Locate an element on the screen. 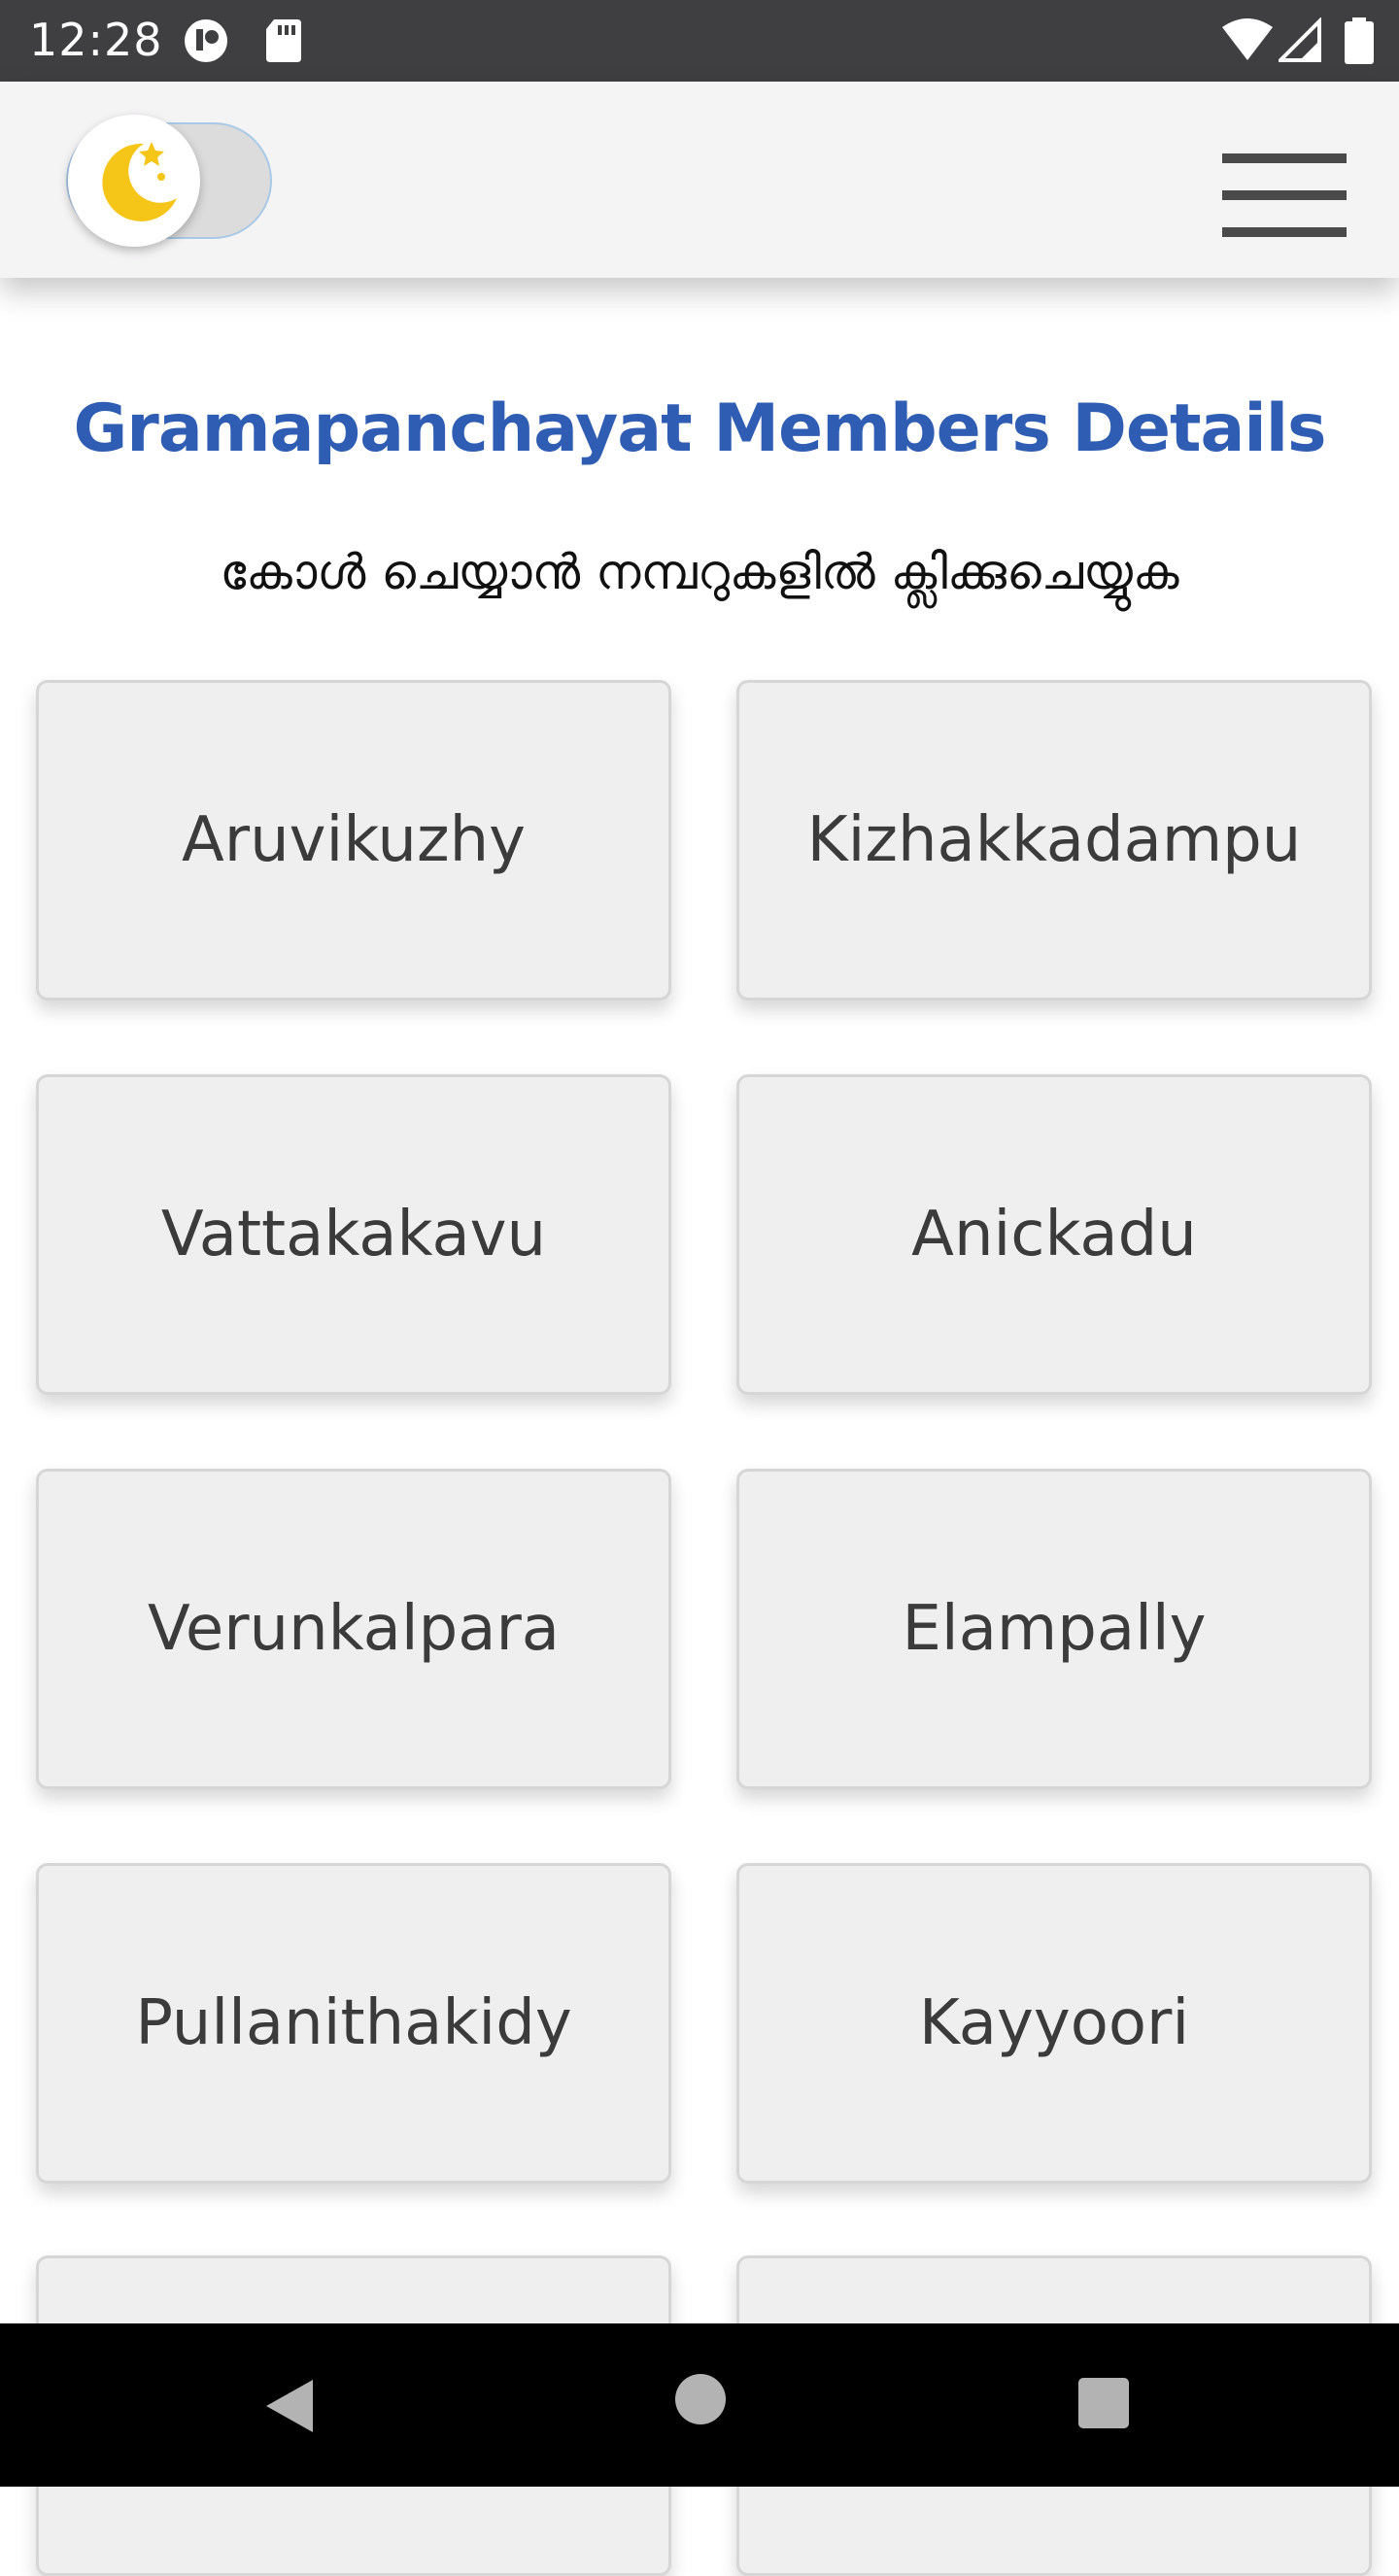  ward-card-verunkalpara: Verunkalpara is located at coordinates (353, 1629).